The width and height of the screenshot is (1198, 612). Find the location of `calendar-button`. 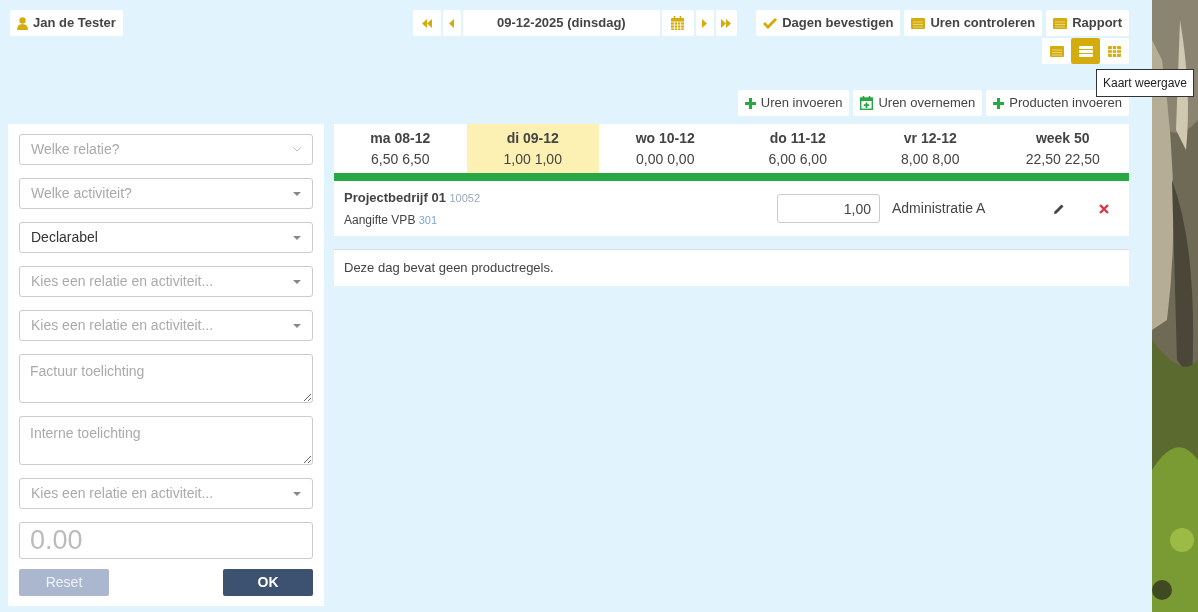

calendar-button is located at coordinates (677, 23).